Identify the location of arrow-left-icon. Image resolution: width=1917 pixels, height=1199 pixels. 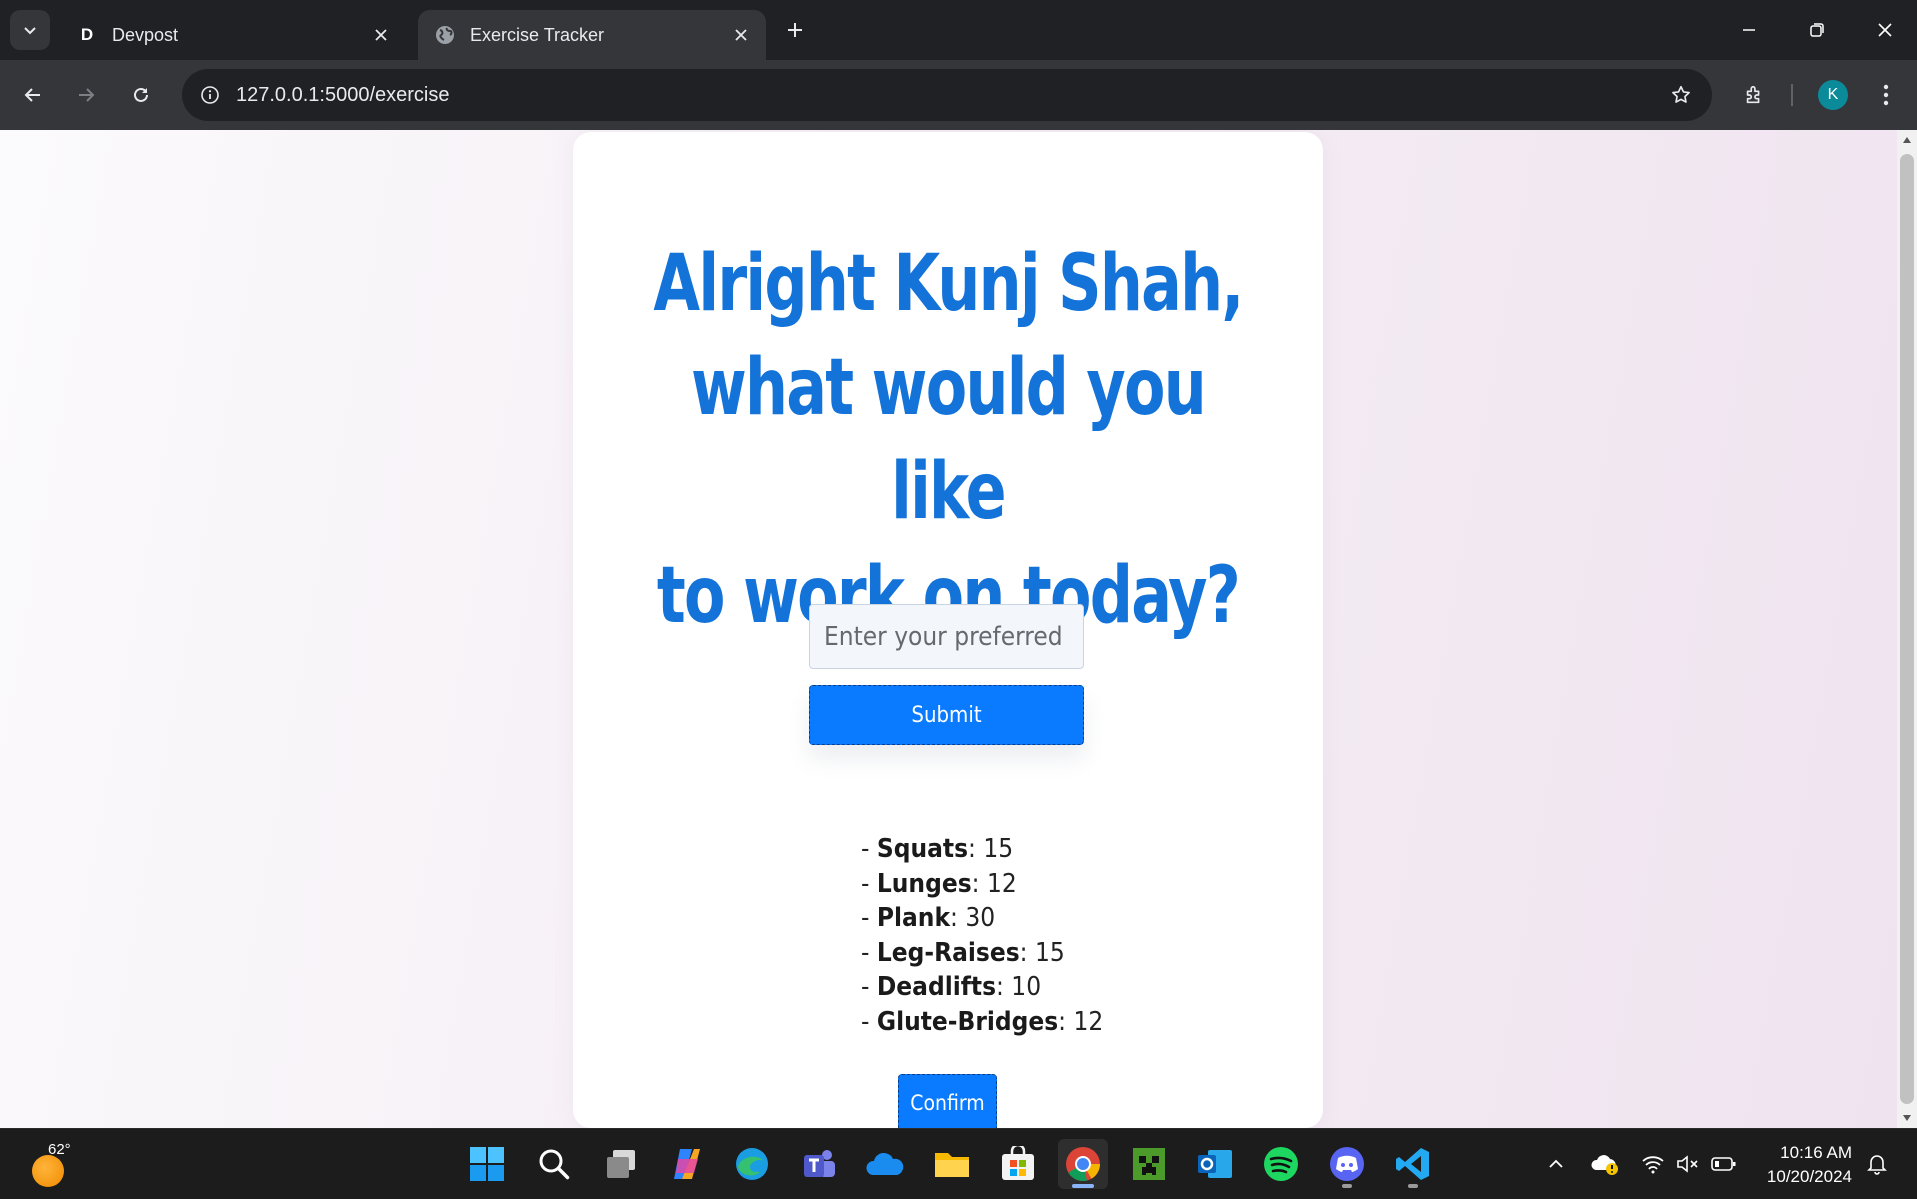
(32, 95).